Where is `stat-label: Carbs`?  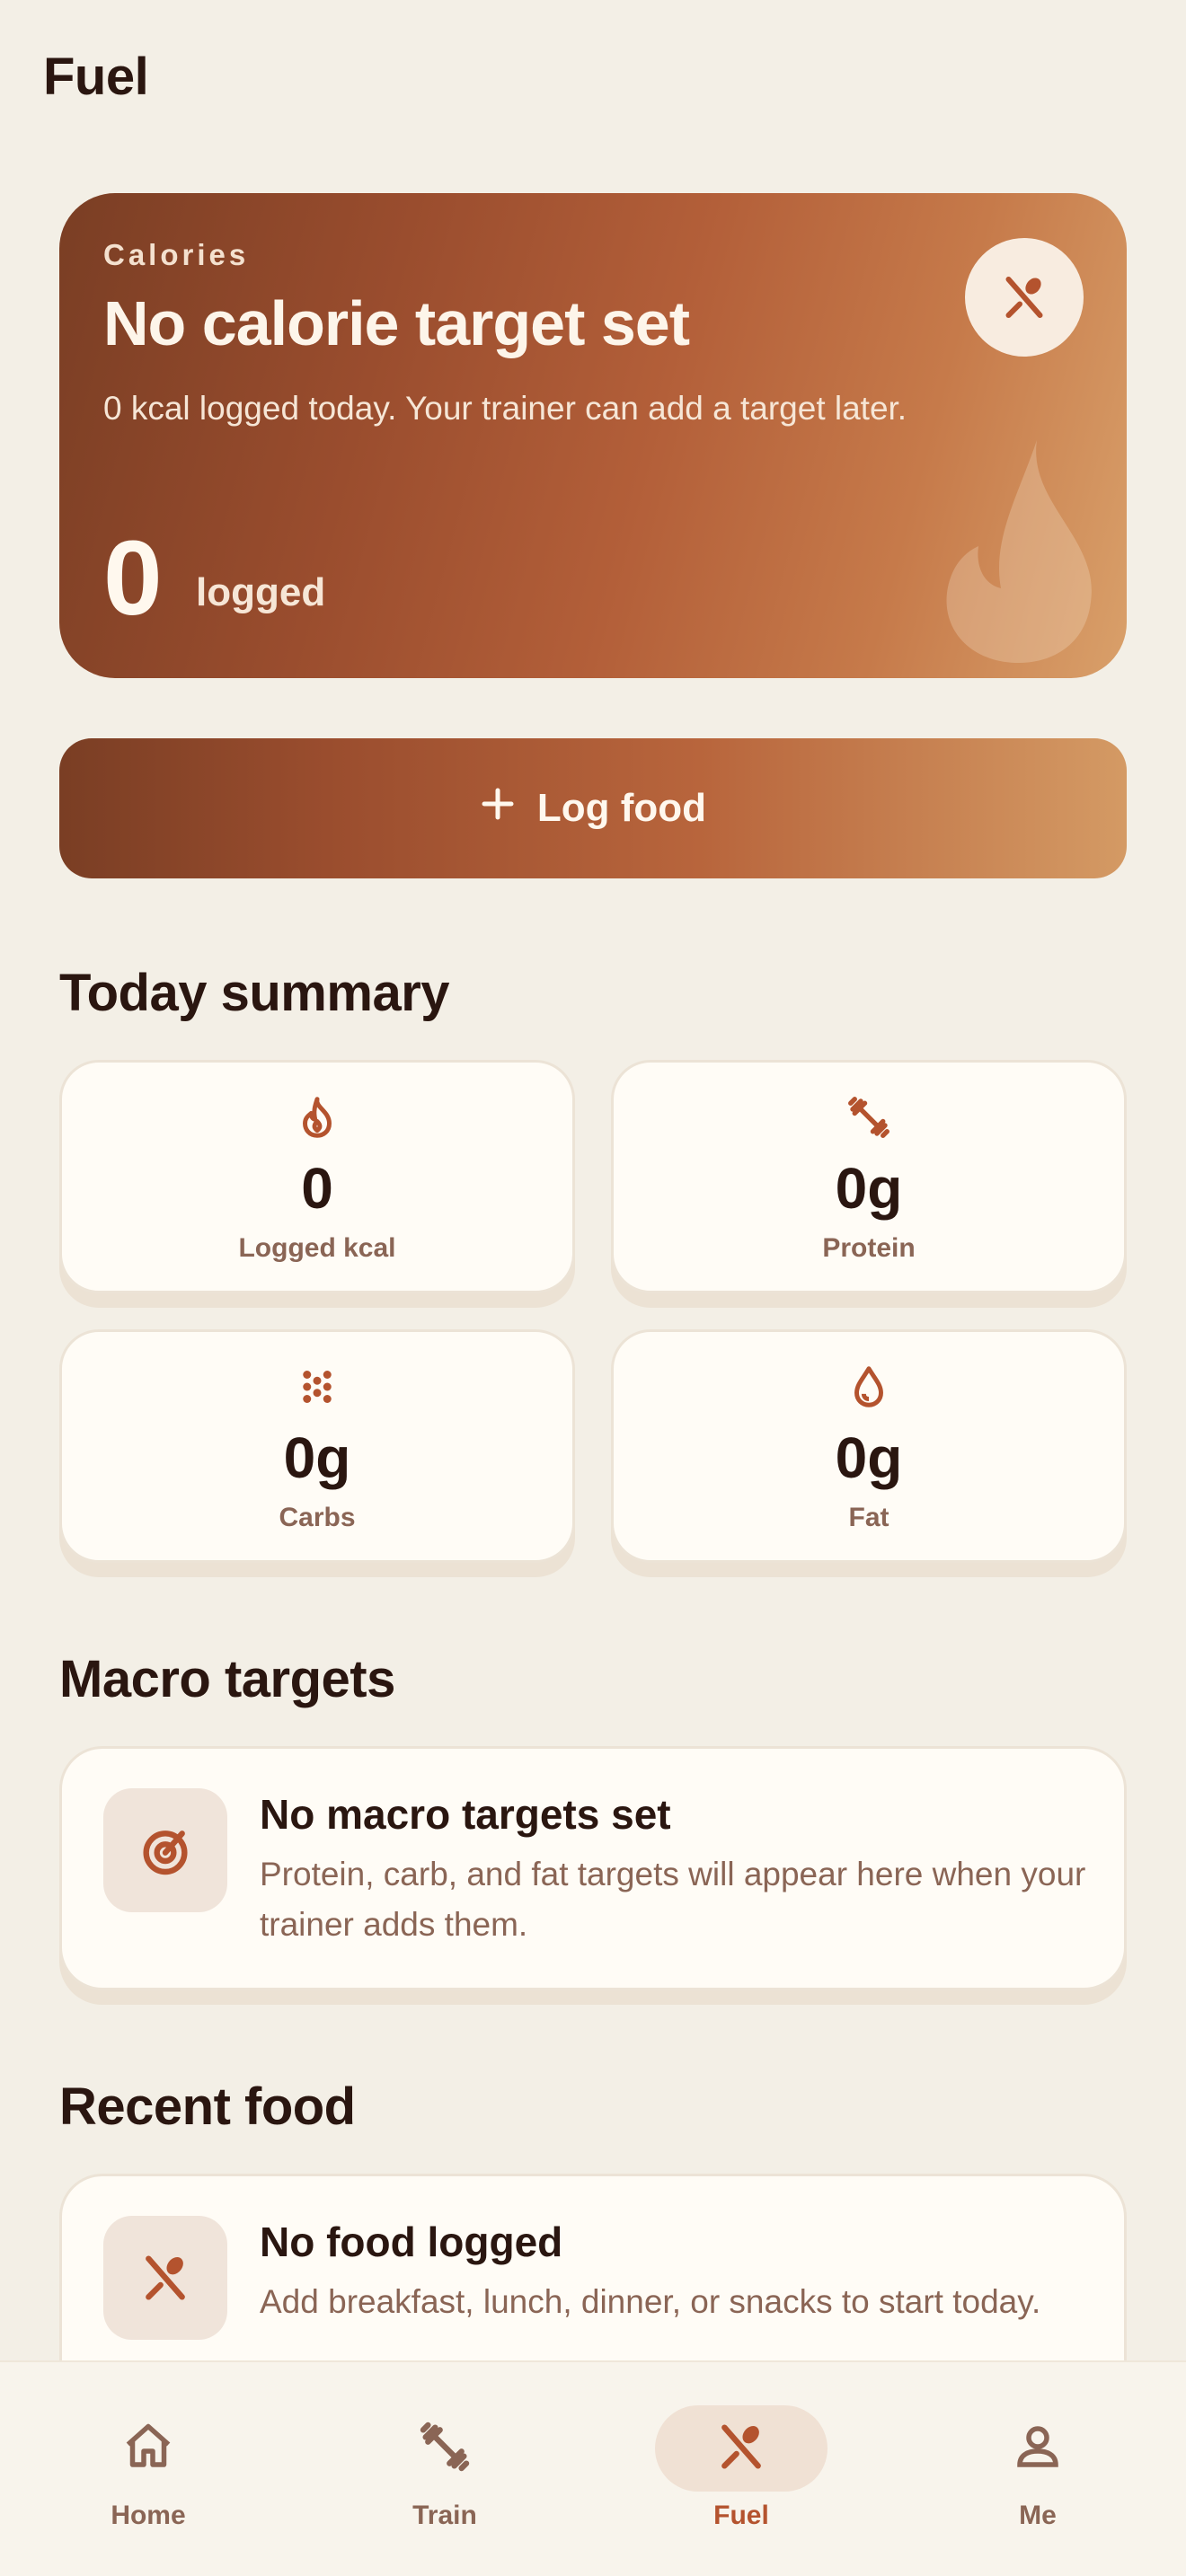
stat-label: Carbs is located at coordinates (317, 1517).